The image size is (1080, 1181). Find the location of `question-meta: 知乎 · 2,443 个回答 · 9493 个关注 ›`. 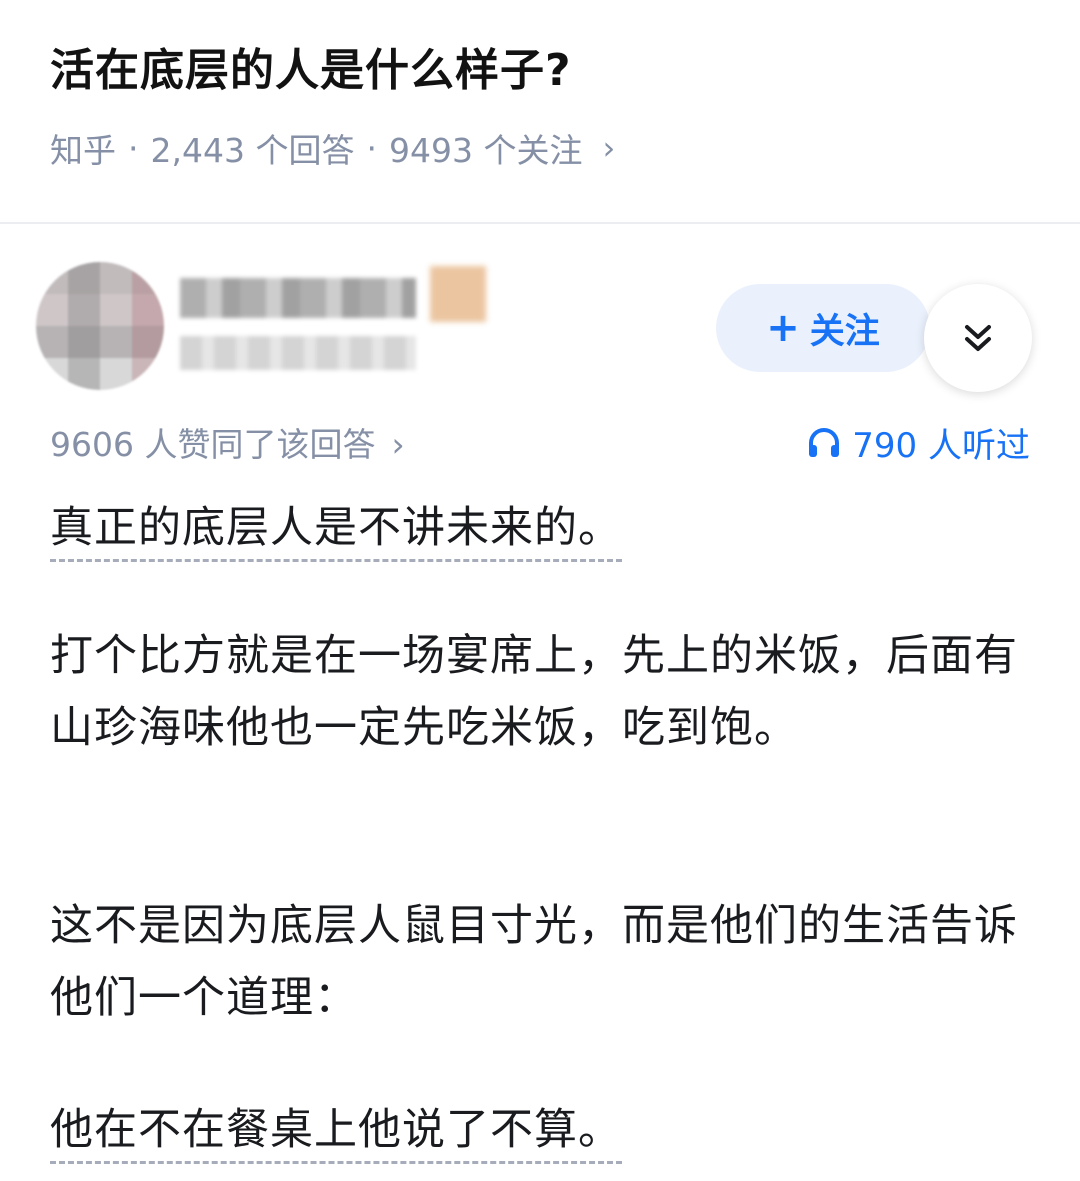

question-meta: 知乎 · 2,443 个回答 · 9493 个关注 › is located at coordinates (332, 148).